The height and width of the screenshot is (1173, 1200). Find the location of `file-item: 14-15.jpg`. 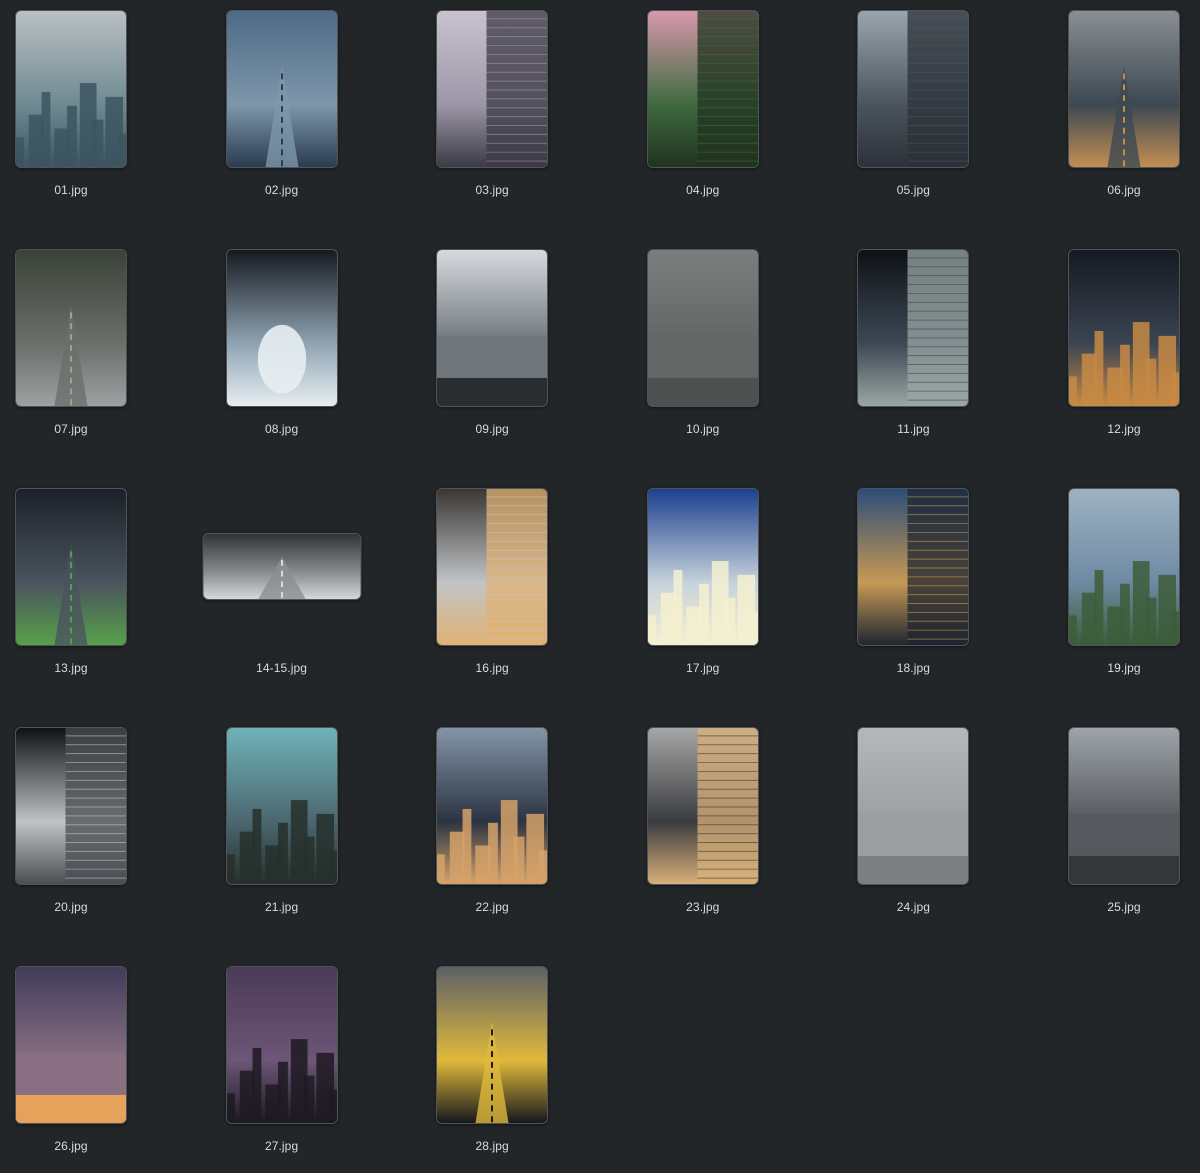

file-item: 14-15.jpg is located at coordinates (282, 588).